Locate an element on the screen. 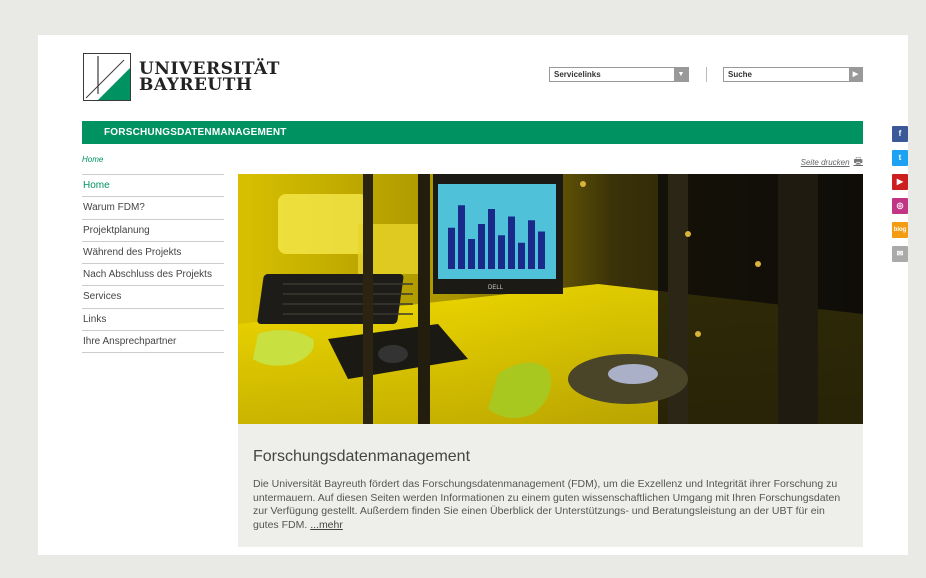 This screenshot has height=578, width=926. intro-title: Forschungsdatenmanagement is located at coordinates (362, 456).